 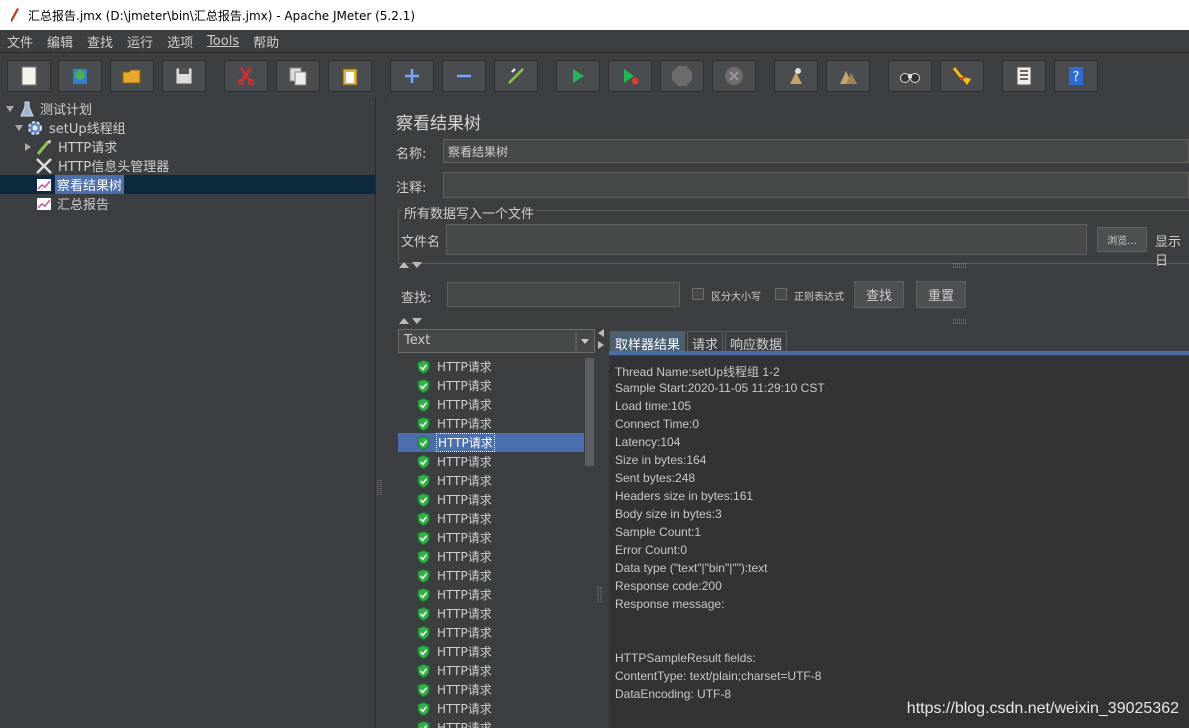 What do you see at coordinates (589, 412) in the screenshot?
I see `scrollbar-thumb` at bounding box center [589, 412].